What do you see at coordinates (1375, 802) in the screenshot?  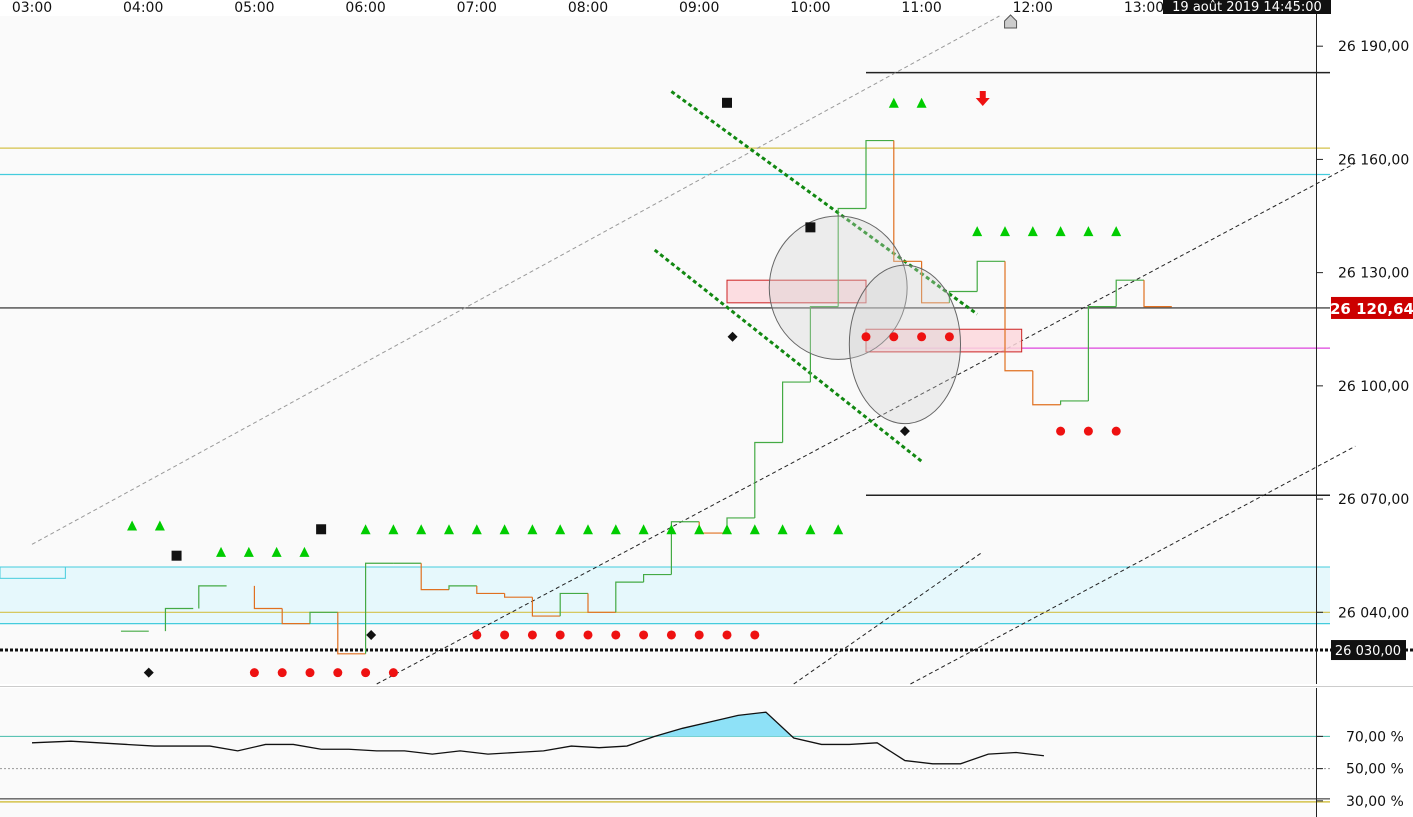 I see `oscillator-axis-label: 30,00 %` at bounding box center [1375, 802].